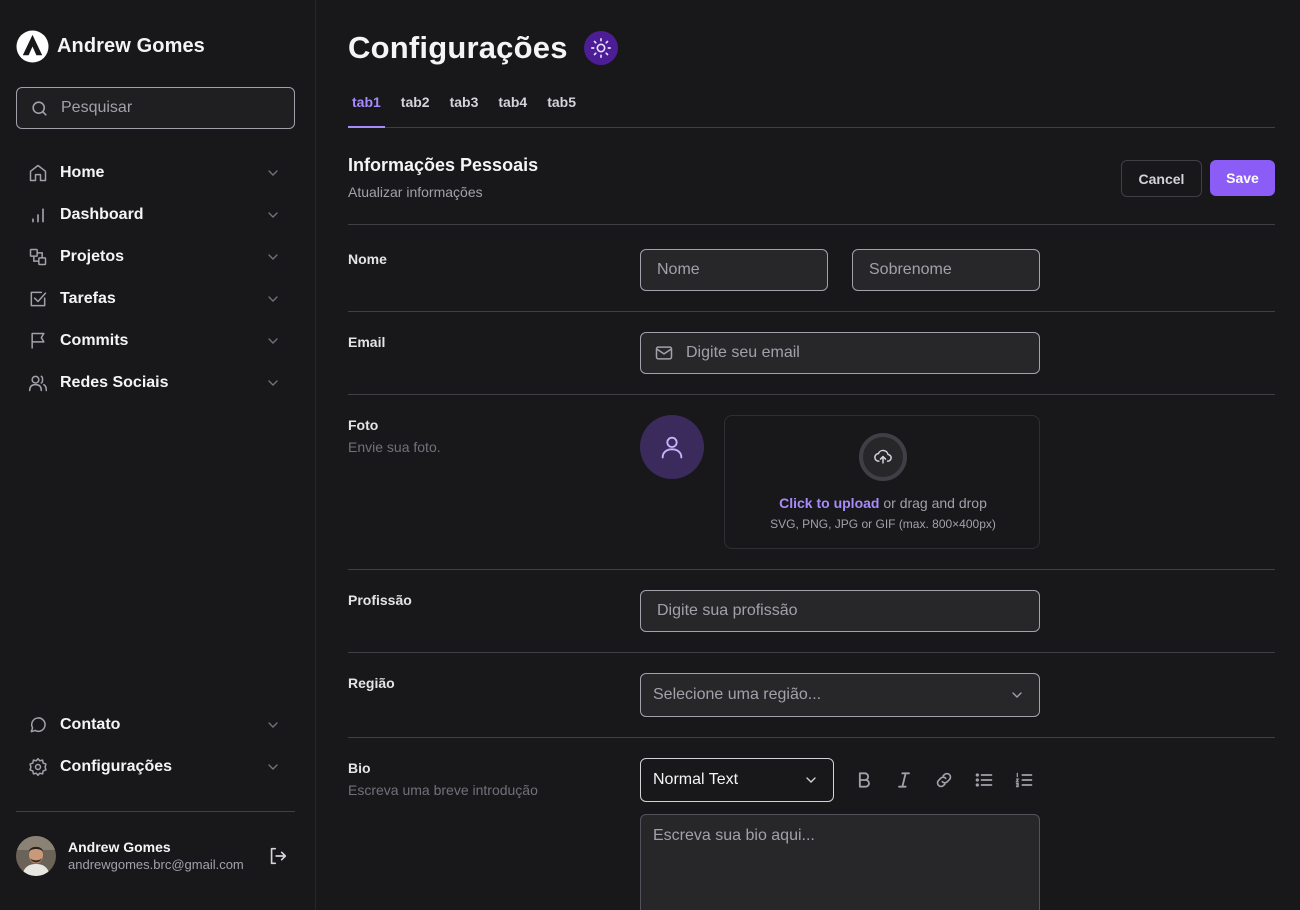 This screenshot has height=910, width=1300. I want to click on sidebar-divider, so click(155, 811).